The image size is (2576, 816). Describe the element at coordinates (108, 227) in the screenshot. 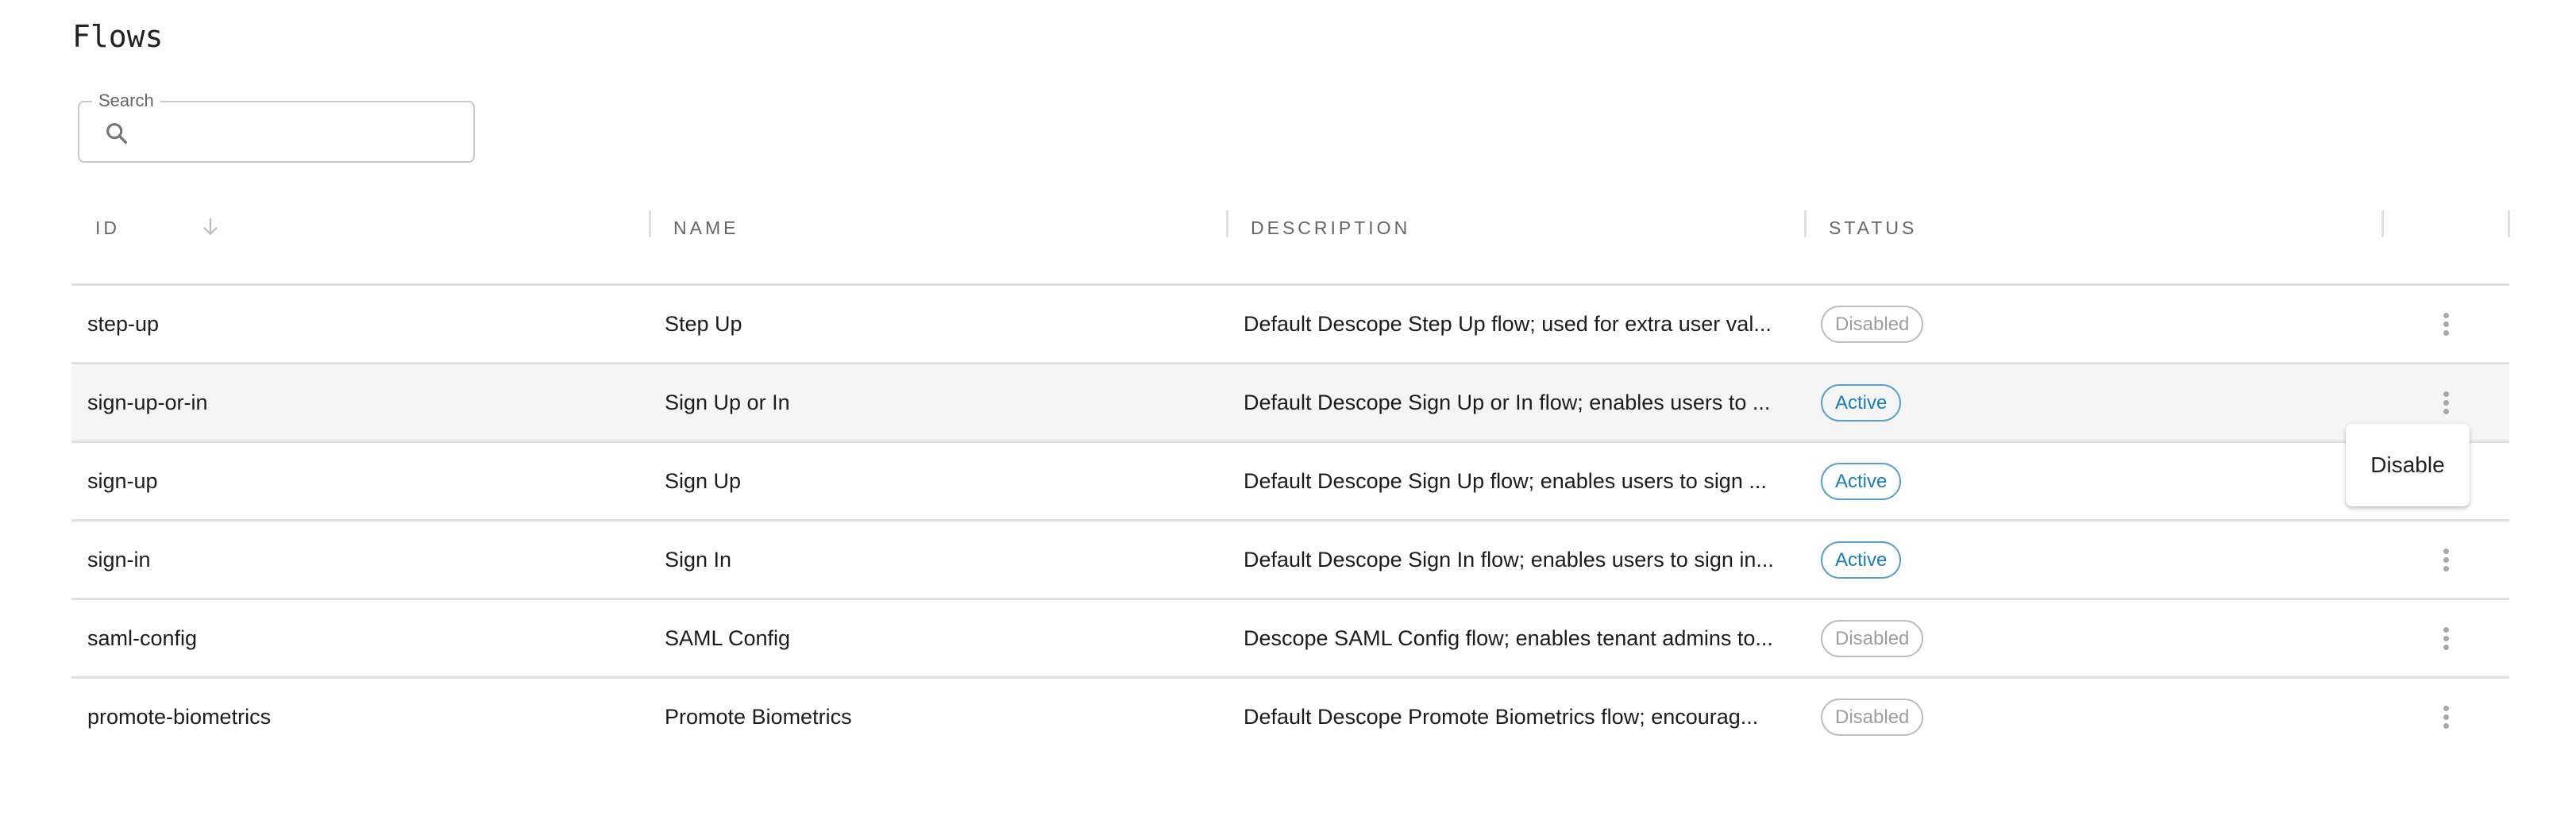

I see `column-header-id-label: ID` at that location.